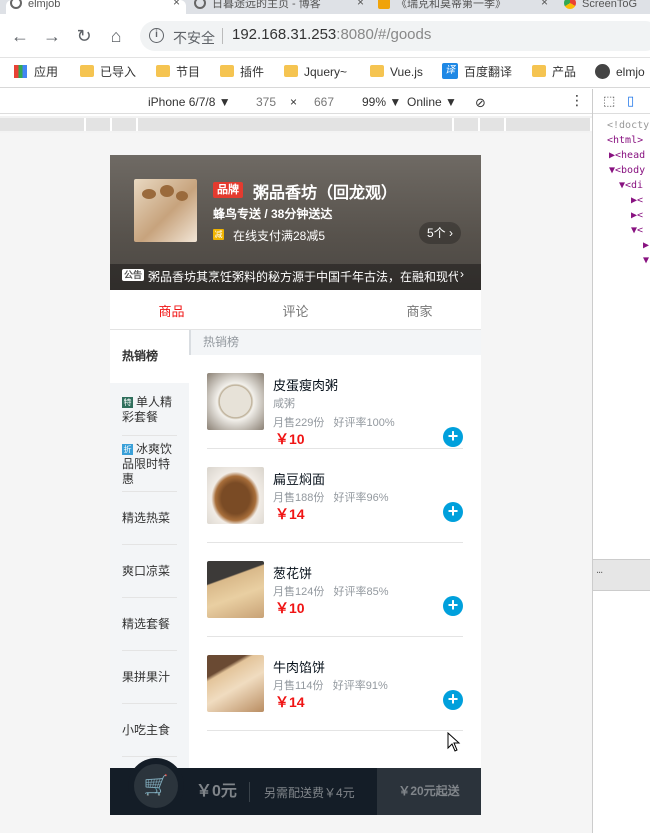 The image size is (650, 833). Describe the element at coordinates (228, 190) in the screenshot. I see `brand-badge: 品牌` at that location.